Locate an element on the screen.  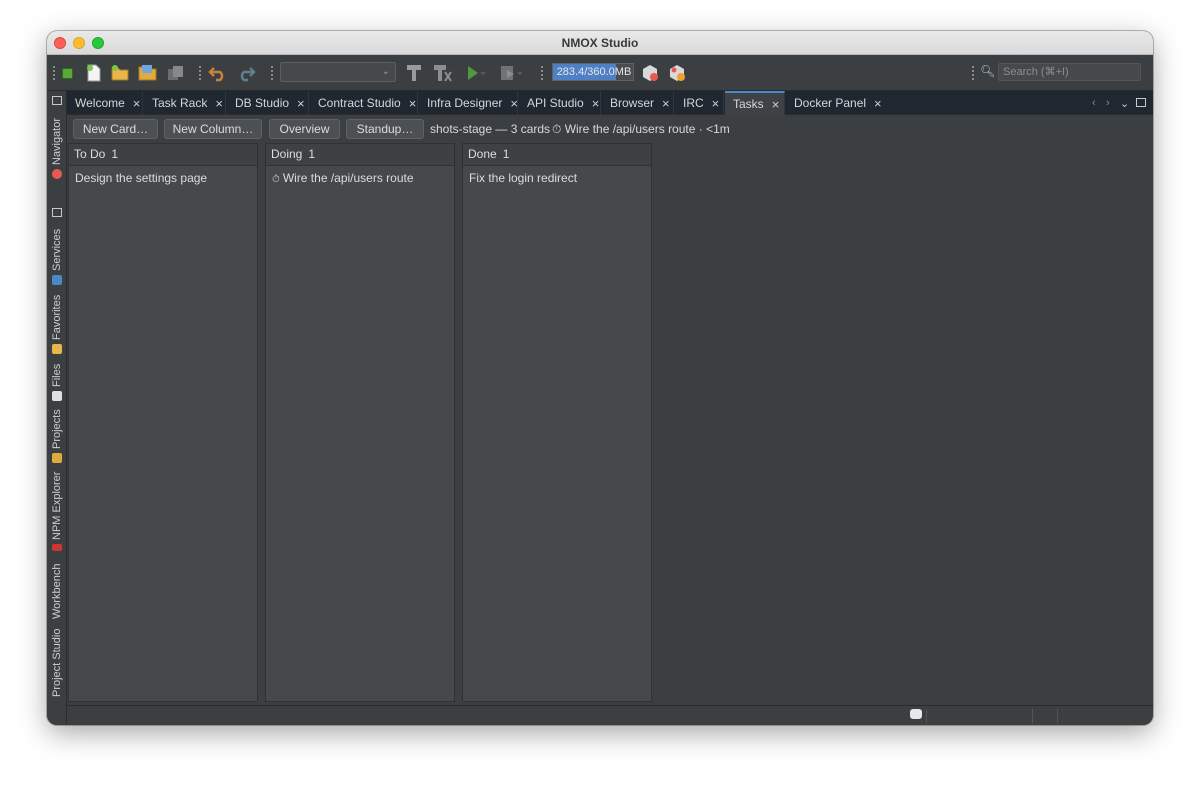
new-project-icon is located at coordinates (67, 73).